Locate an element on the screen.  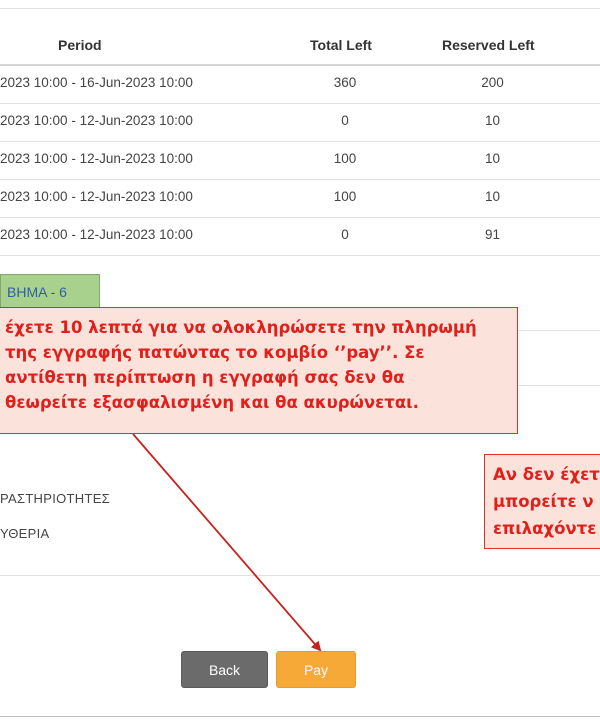
column-header-reserved-left: Reserved Left is located at coordinates (488, 45).